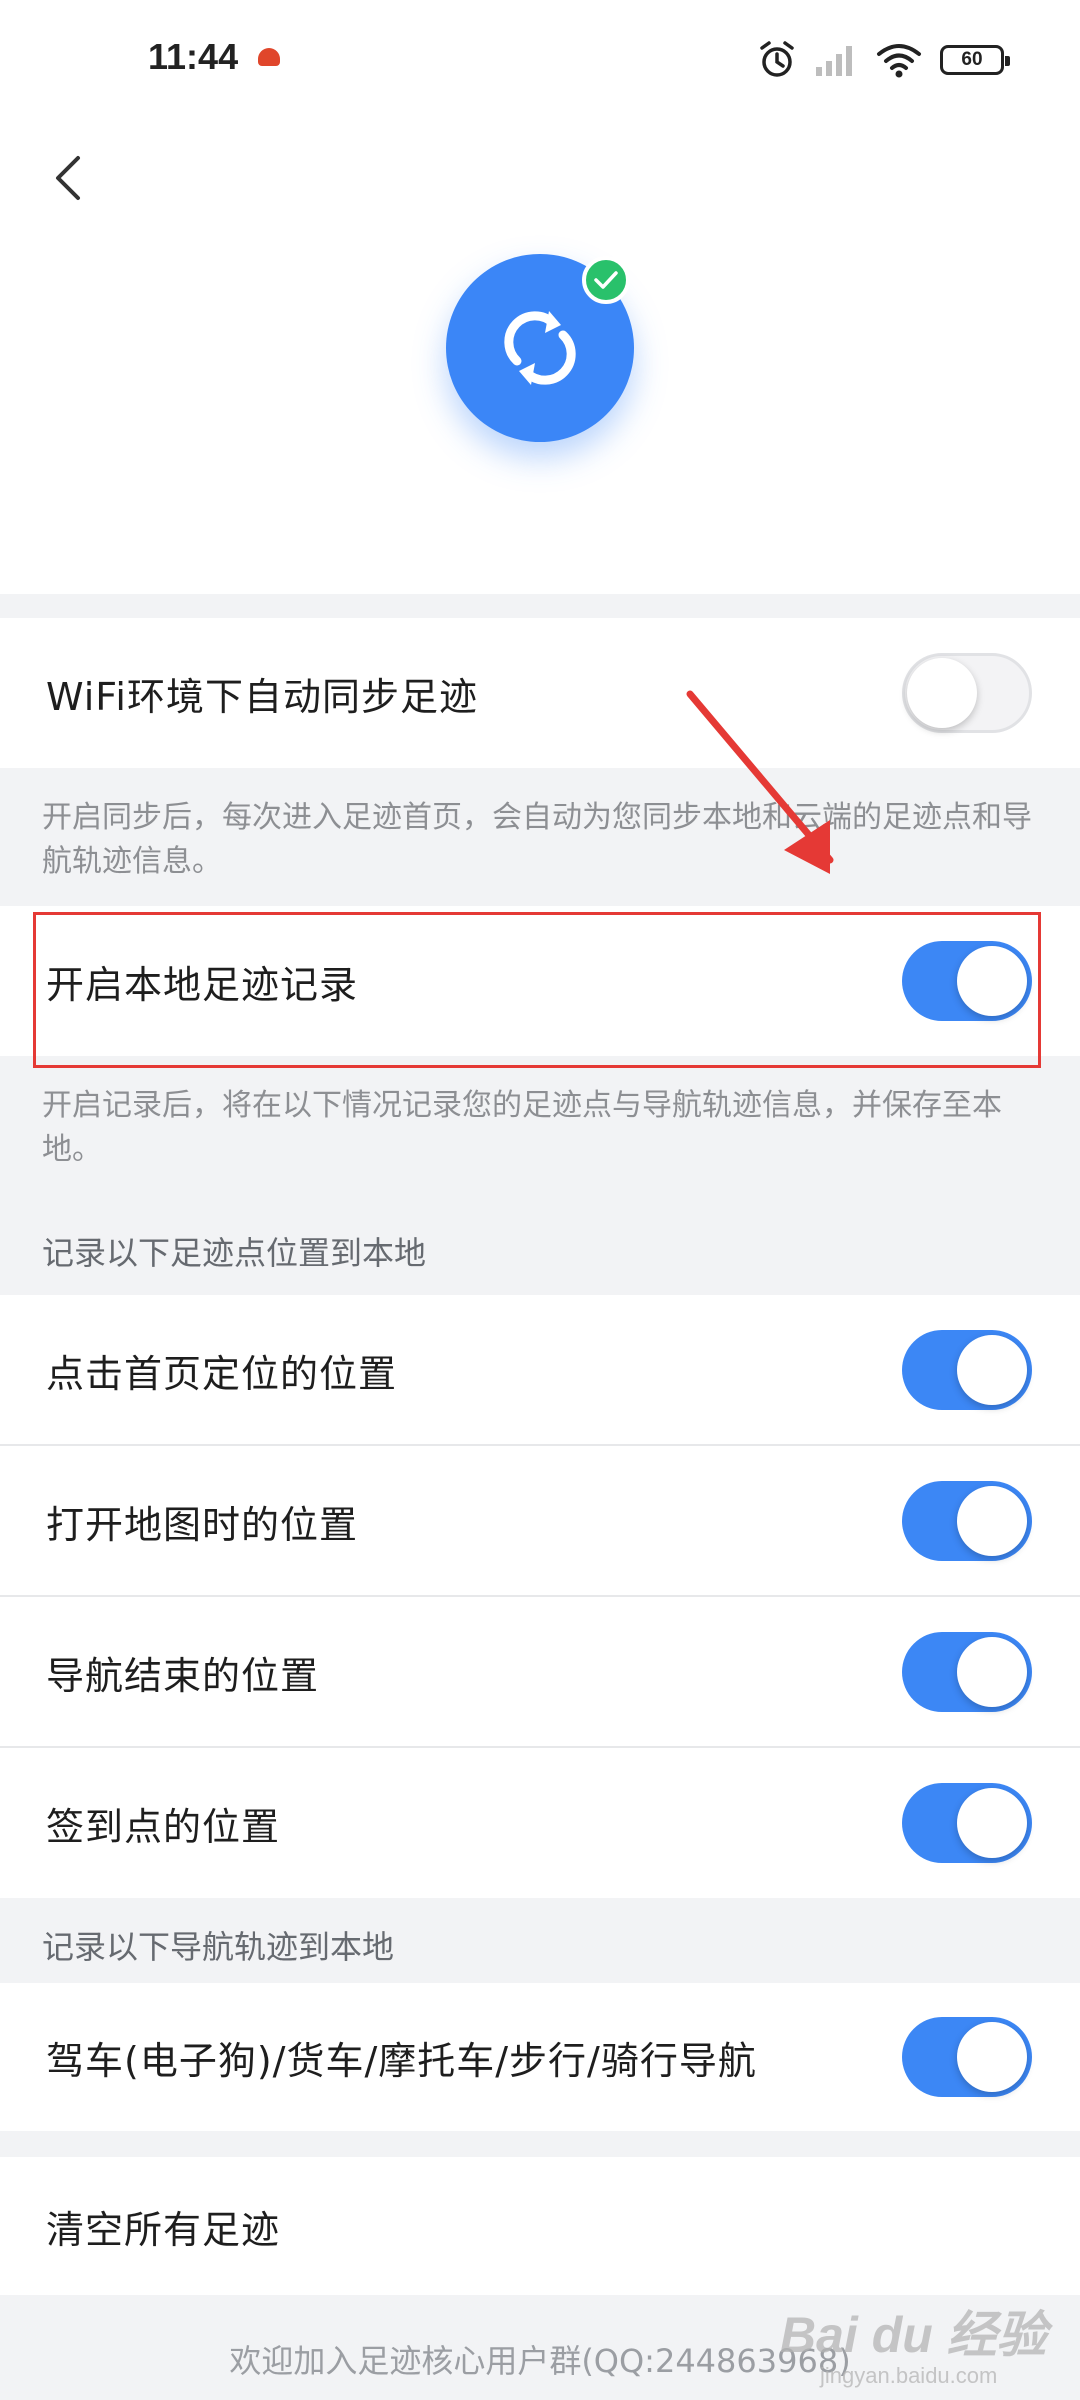 This screenshot has height=2400, width=1080. I want to click on chevron-left-icon, so click(68, 178).